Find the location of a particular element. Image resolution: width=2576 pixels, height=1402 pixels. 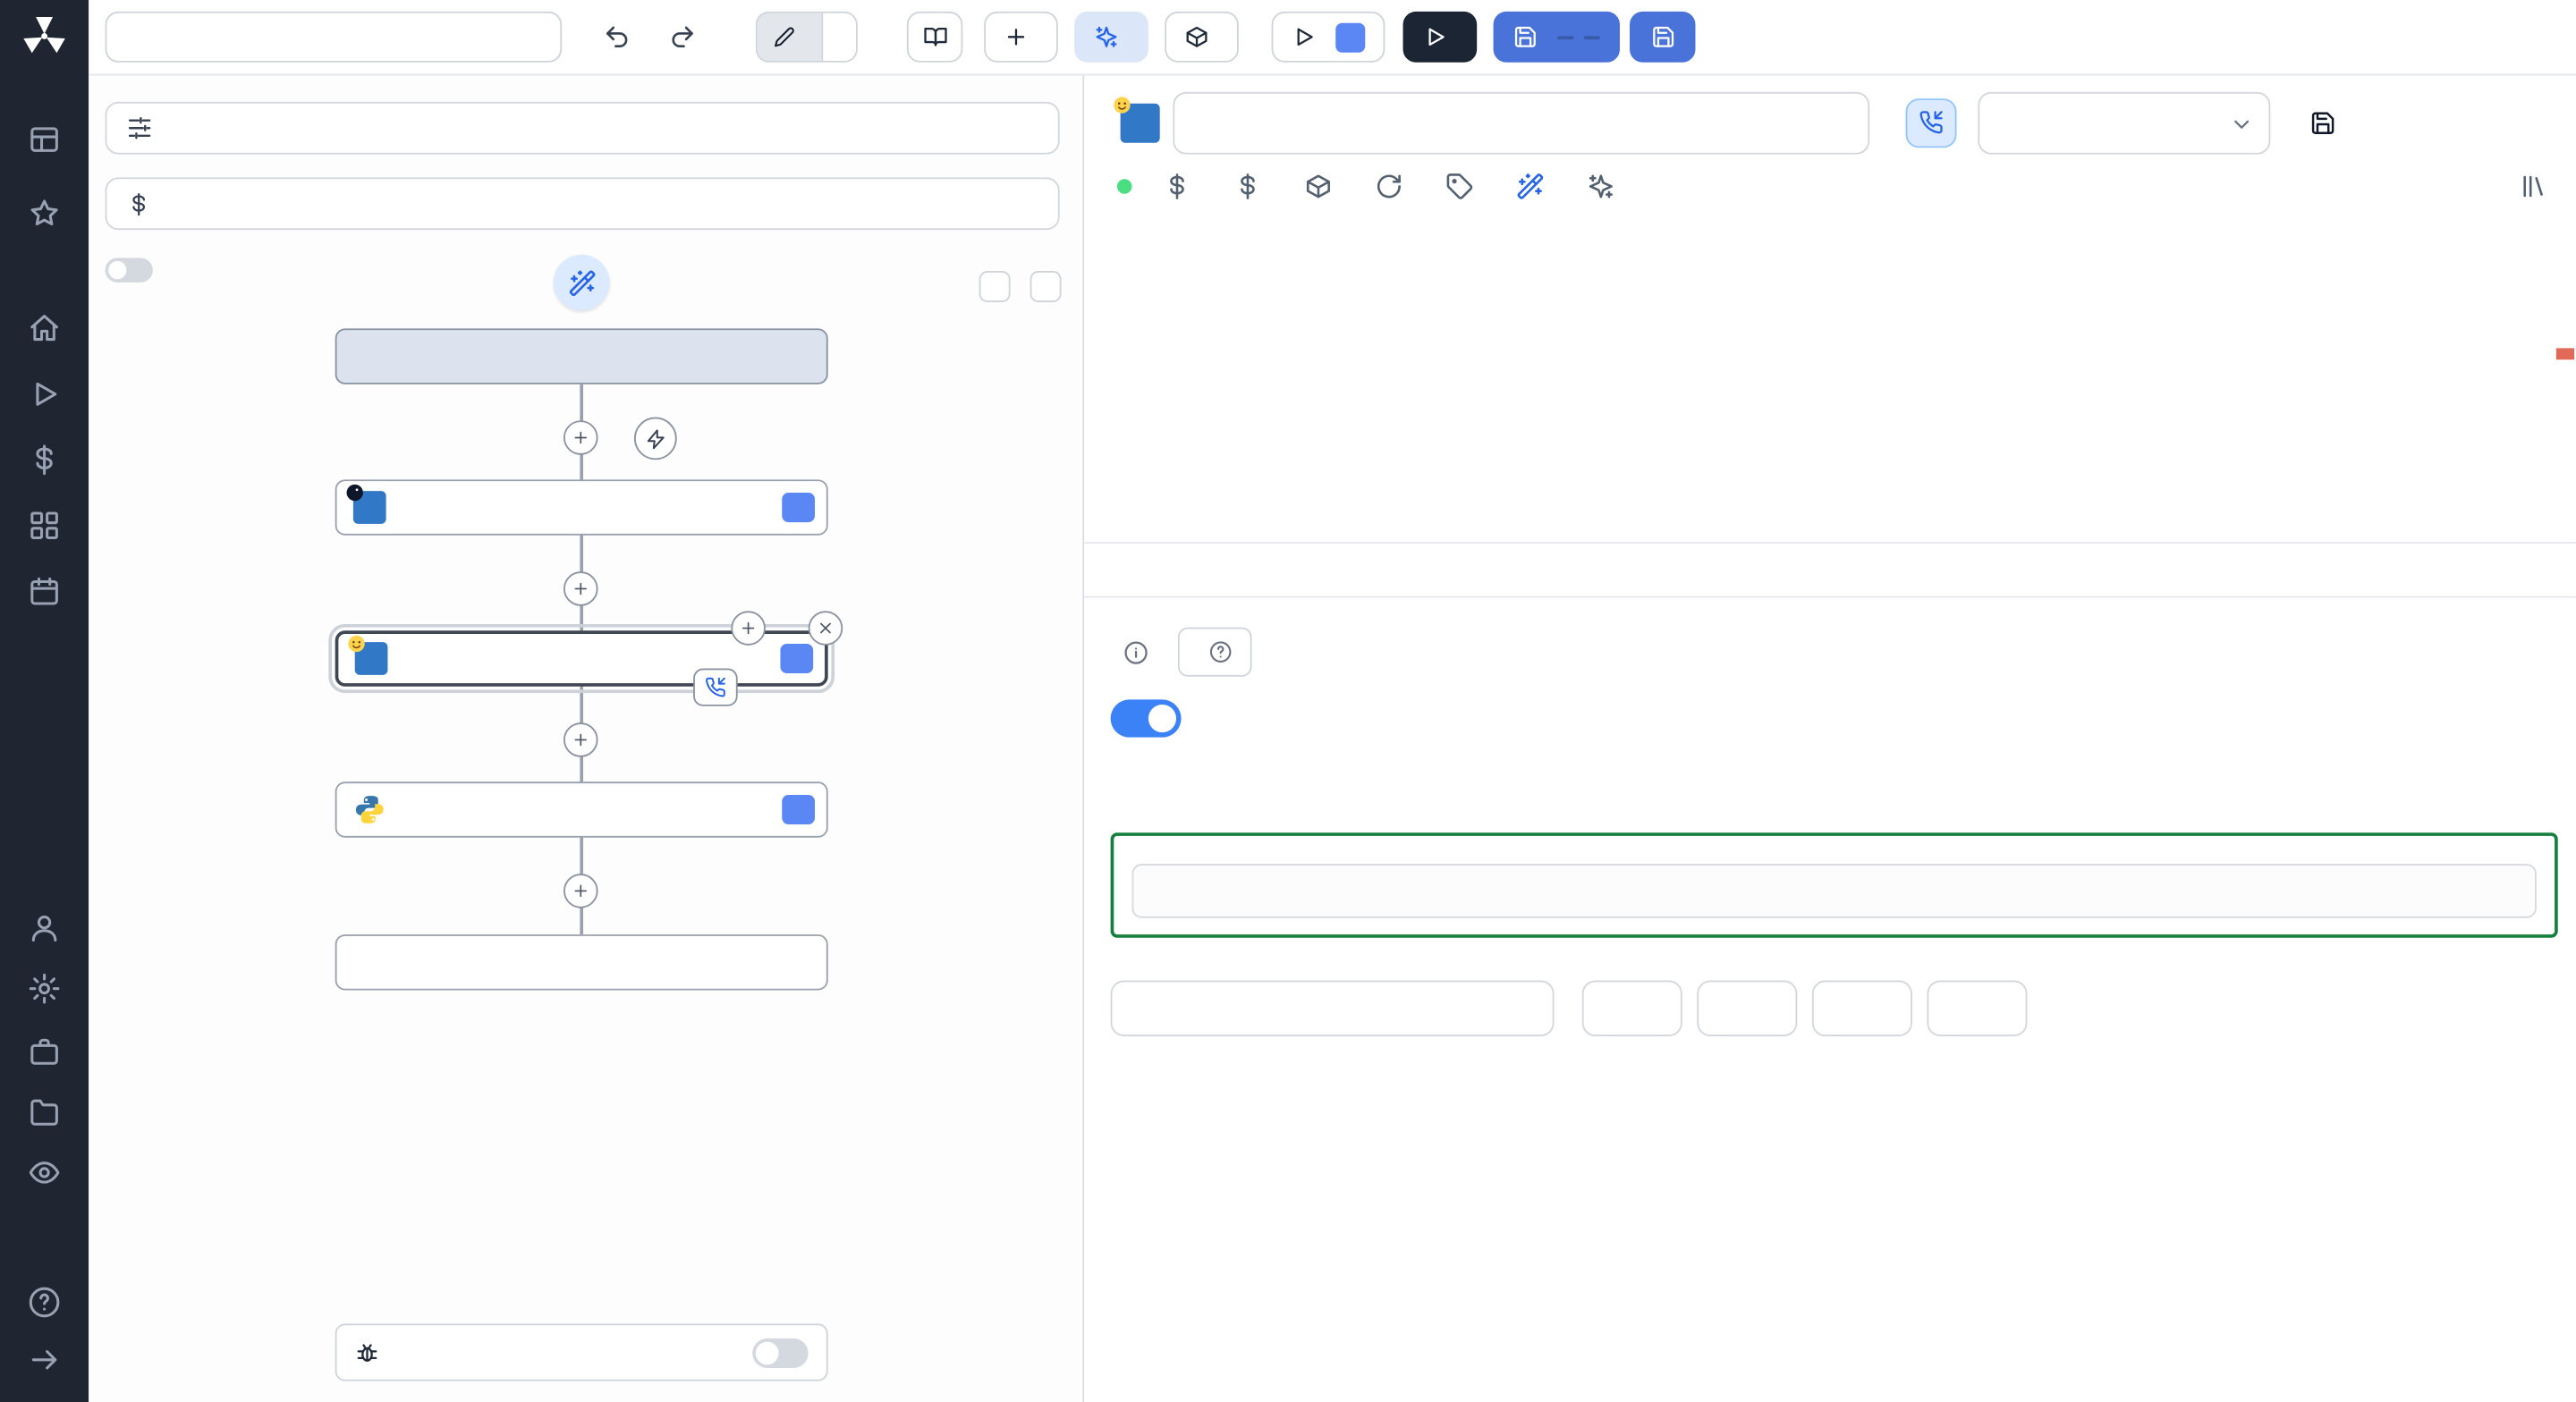

redo-button is located at coordinates (682, 37).